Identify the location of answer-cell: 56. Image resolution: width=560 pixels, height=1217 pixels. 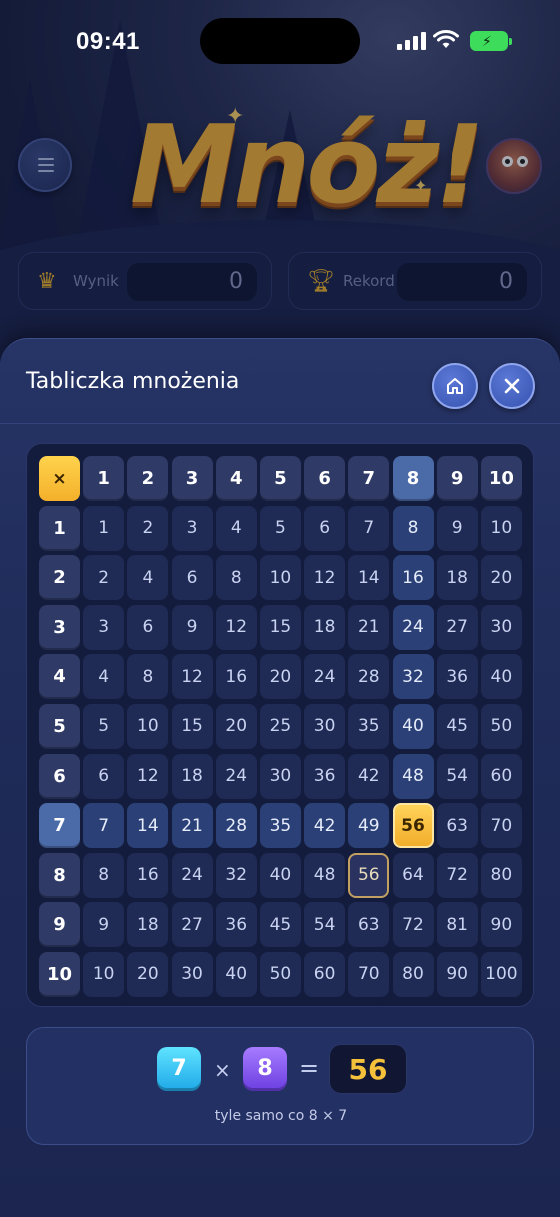
(413, 826).